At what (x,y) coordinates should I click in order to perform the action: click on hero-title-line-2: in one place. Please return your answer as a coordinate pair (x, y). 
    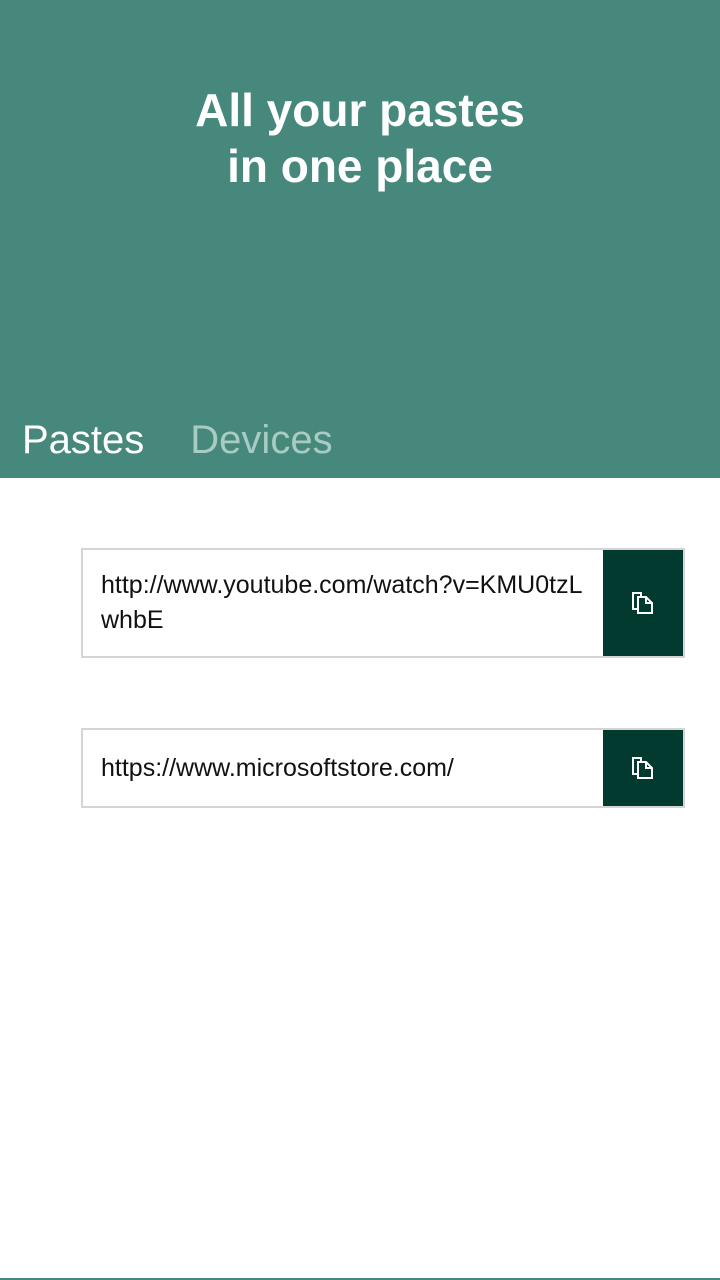
    Looking at the image, I should click on (360, 166).